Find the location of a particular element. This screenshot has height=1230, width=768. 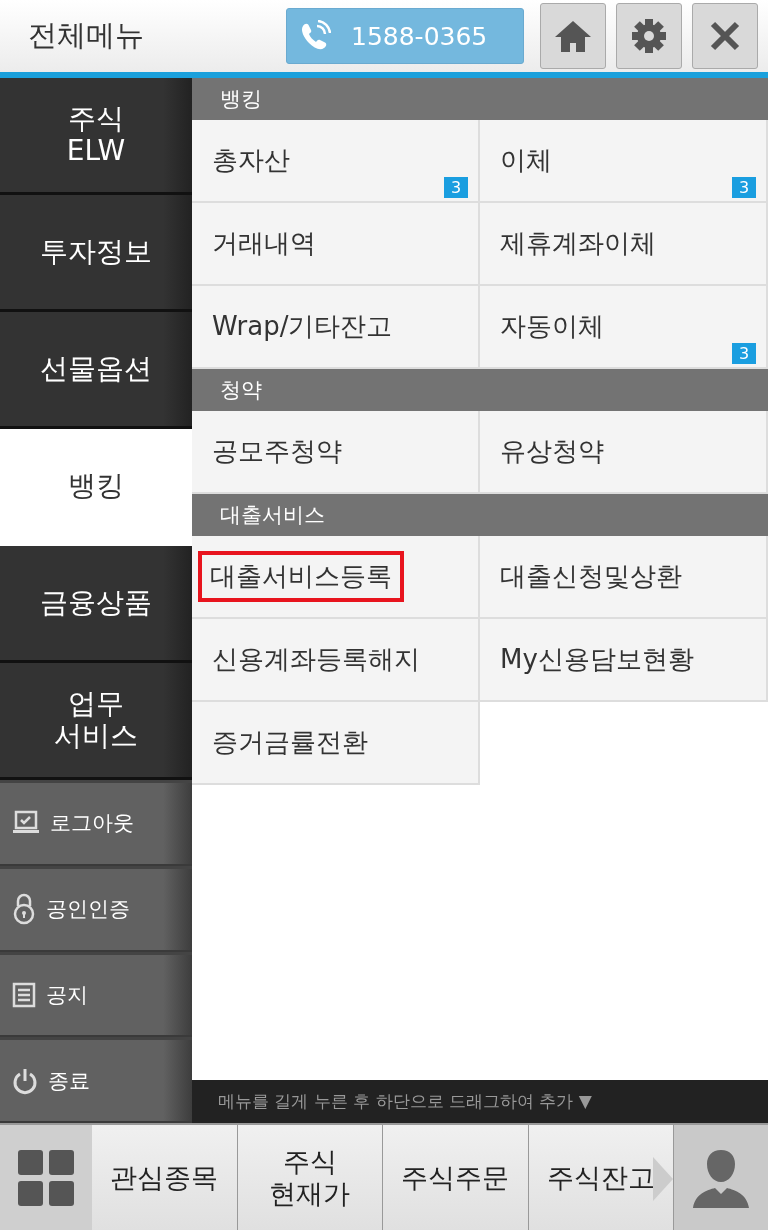

section-header: 뱅킹 is located at coordinates (480, 99).